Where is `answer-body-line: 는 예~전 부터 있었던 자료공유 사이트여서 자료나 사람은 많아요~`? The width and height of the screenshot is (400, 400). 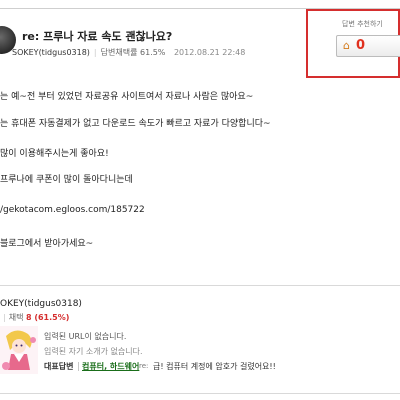 answer-body-line: 는 예~전 부터 있었던 자료공유 사이트여서 자료나 사람은 많아요~ is located at coordinates (127, 97).